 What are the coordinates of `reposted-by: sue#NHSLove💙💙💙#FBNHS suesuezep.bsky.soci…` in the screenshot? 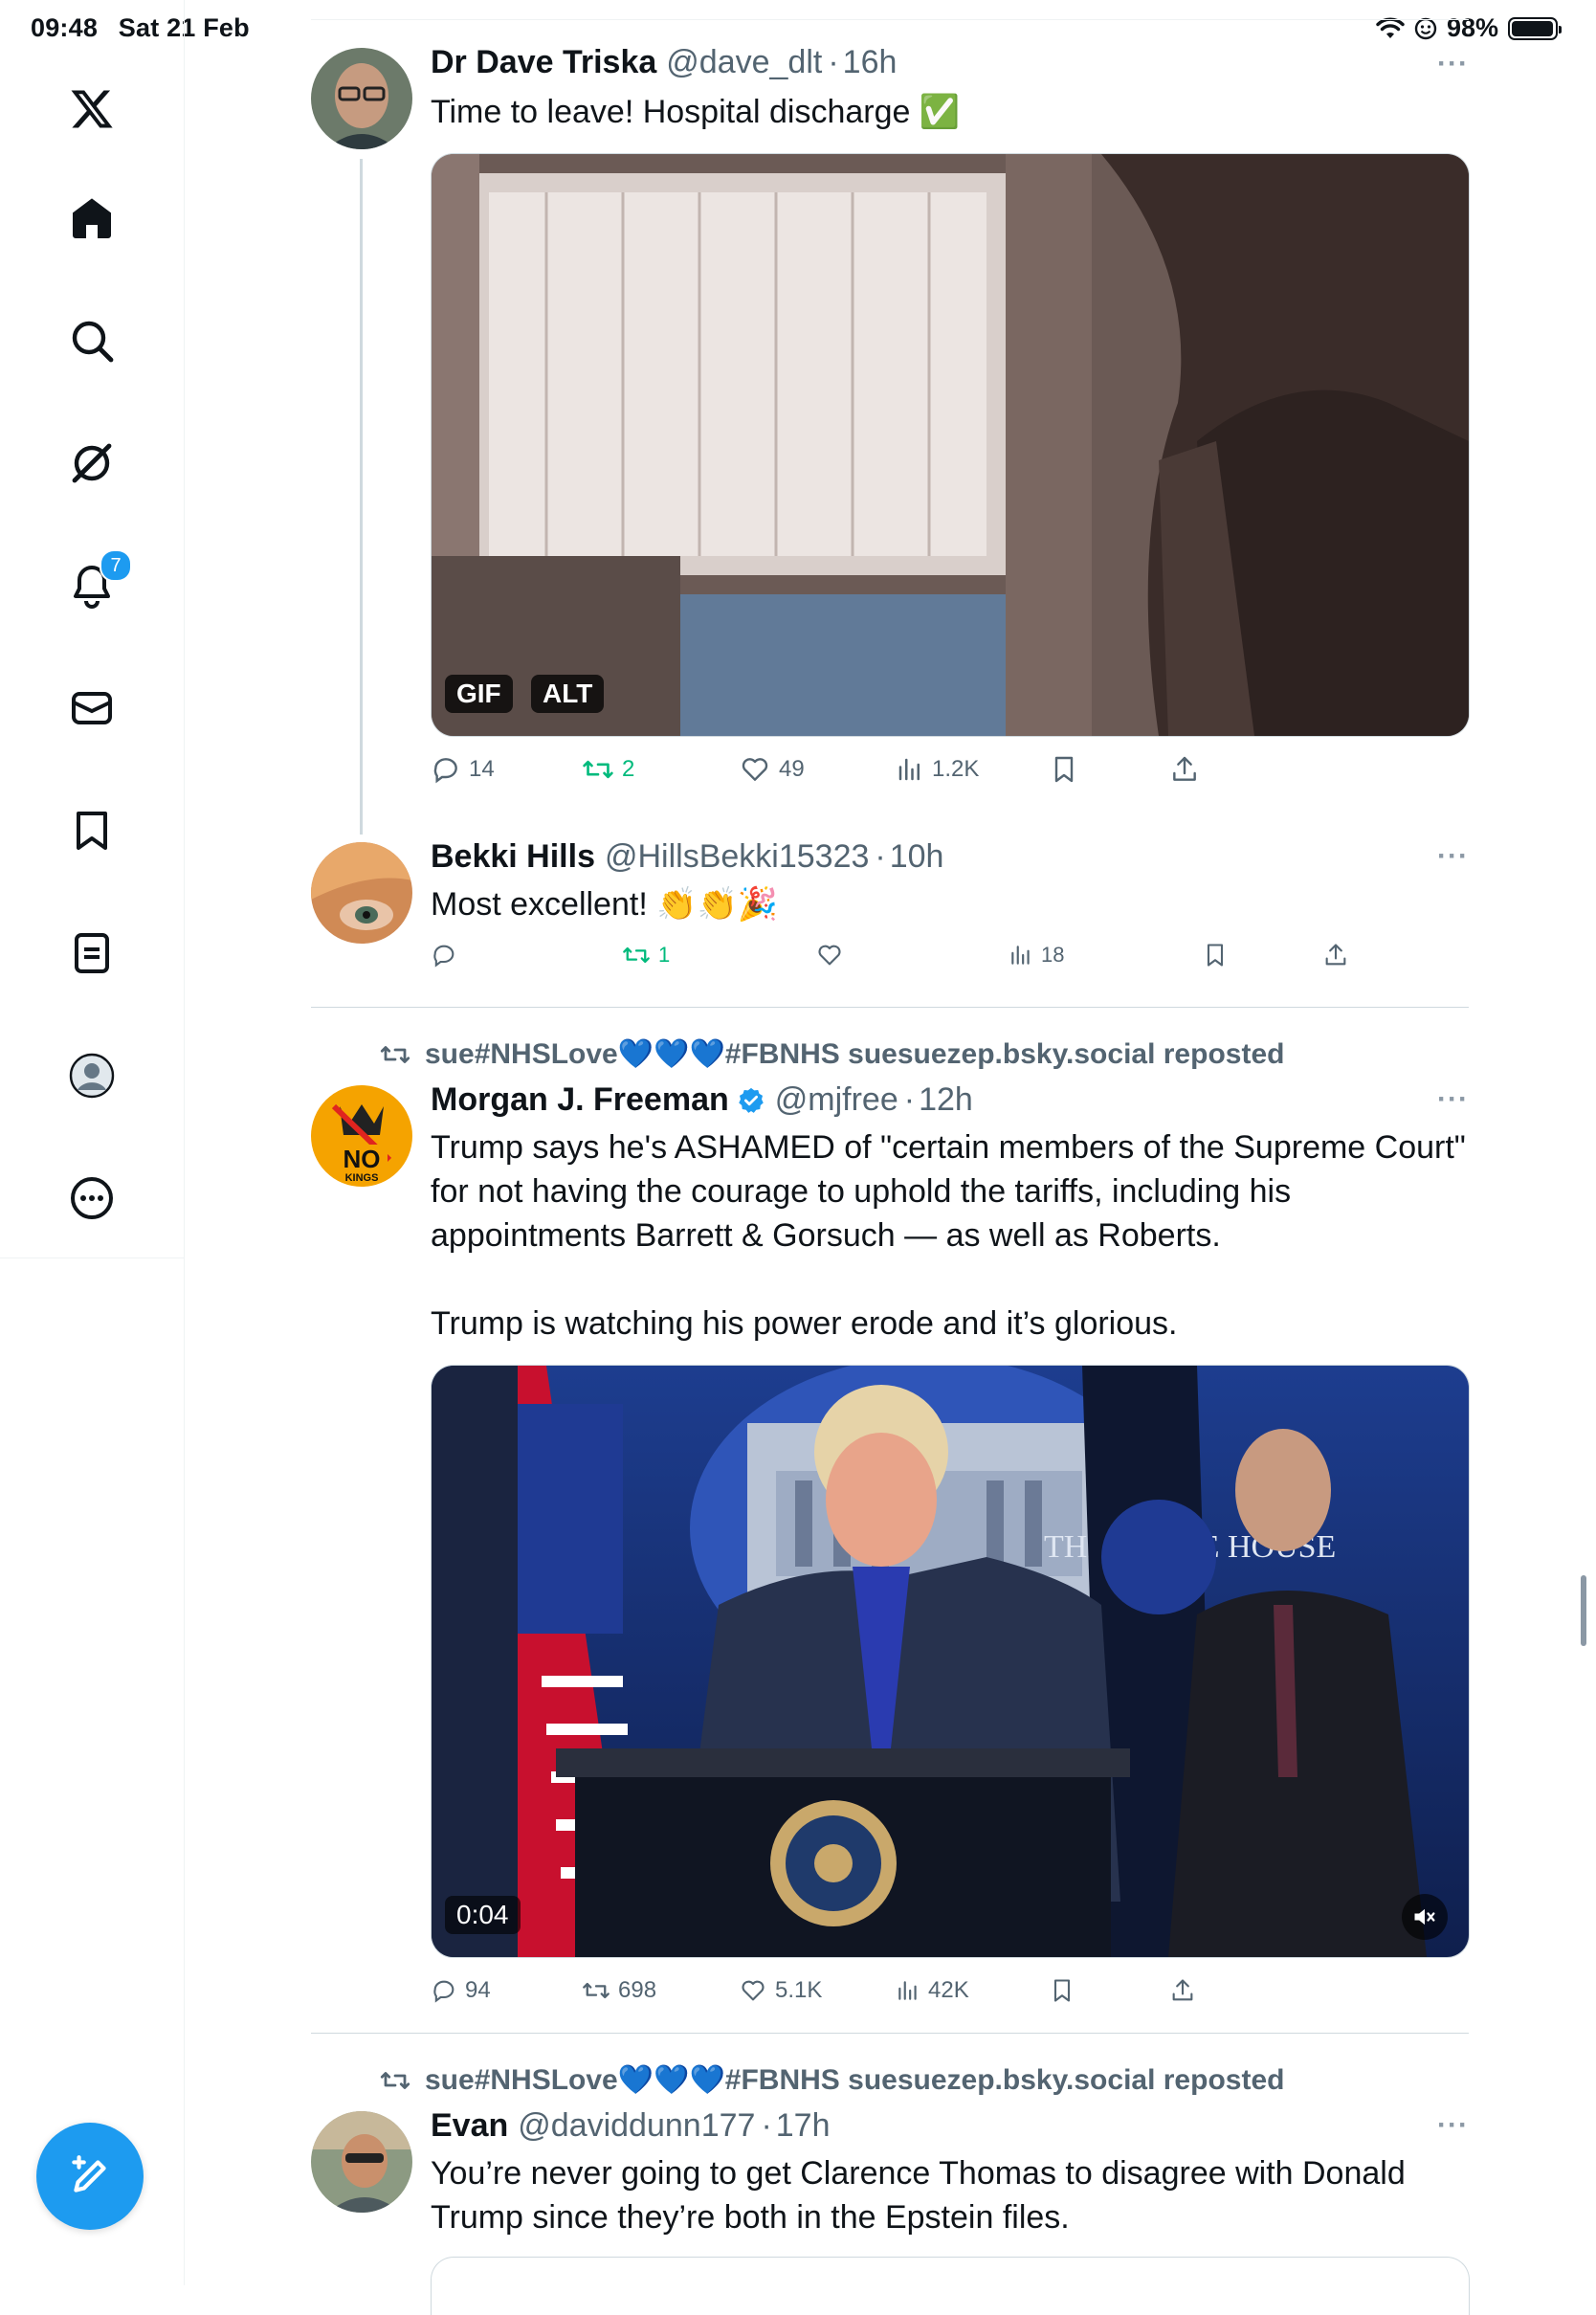 It's located at (855, 1054).